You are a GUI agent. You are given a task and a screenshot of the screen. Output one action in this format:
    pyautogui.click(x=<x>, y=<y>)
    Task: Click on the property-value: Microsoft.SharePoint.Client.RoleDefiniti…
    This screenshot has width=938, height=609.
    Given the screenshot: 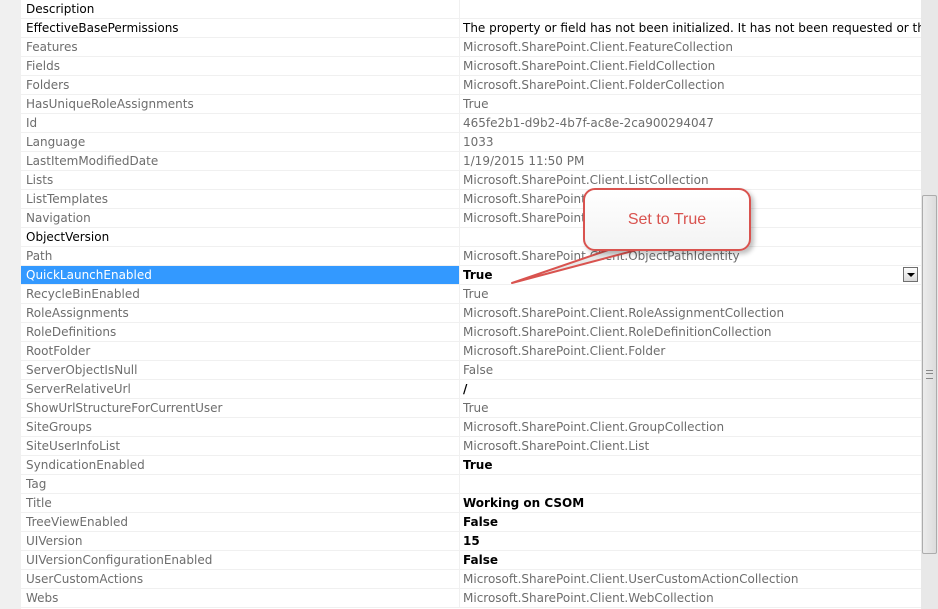 What is the action you would take?
    pyautogui.click(x=692, y=332)
    